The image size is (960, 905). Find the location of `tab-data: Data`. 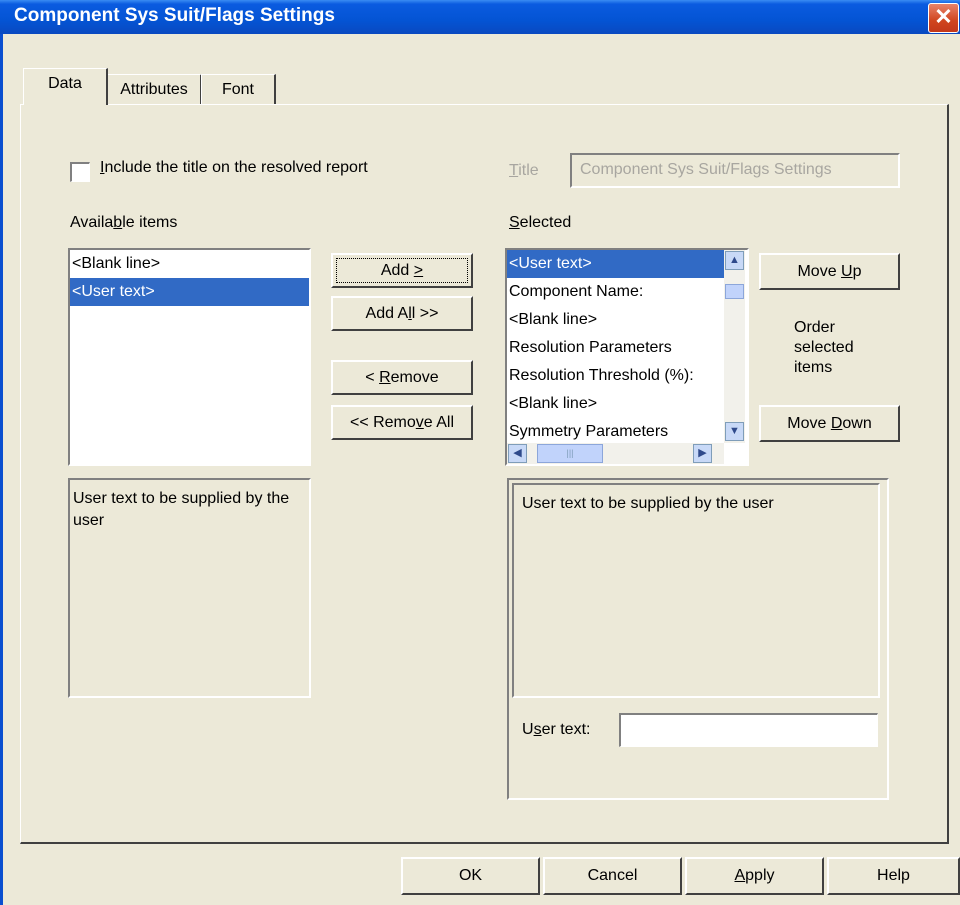

tab-data: Data is located at coordinates (65, 86).